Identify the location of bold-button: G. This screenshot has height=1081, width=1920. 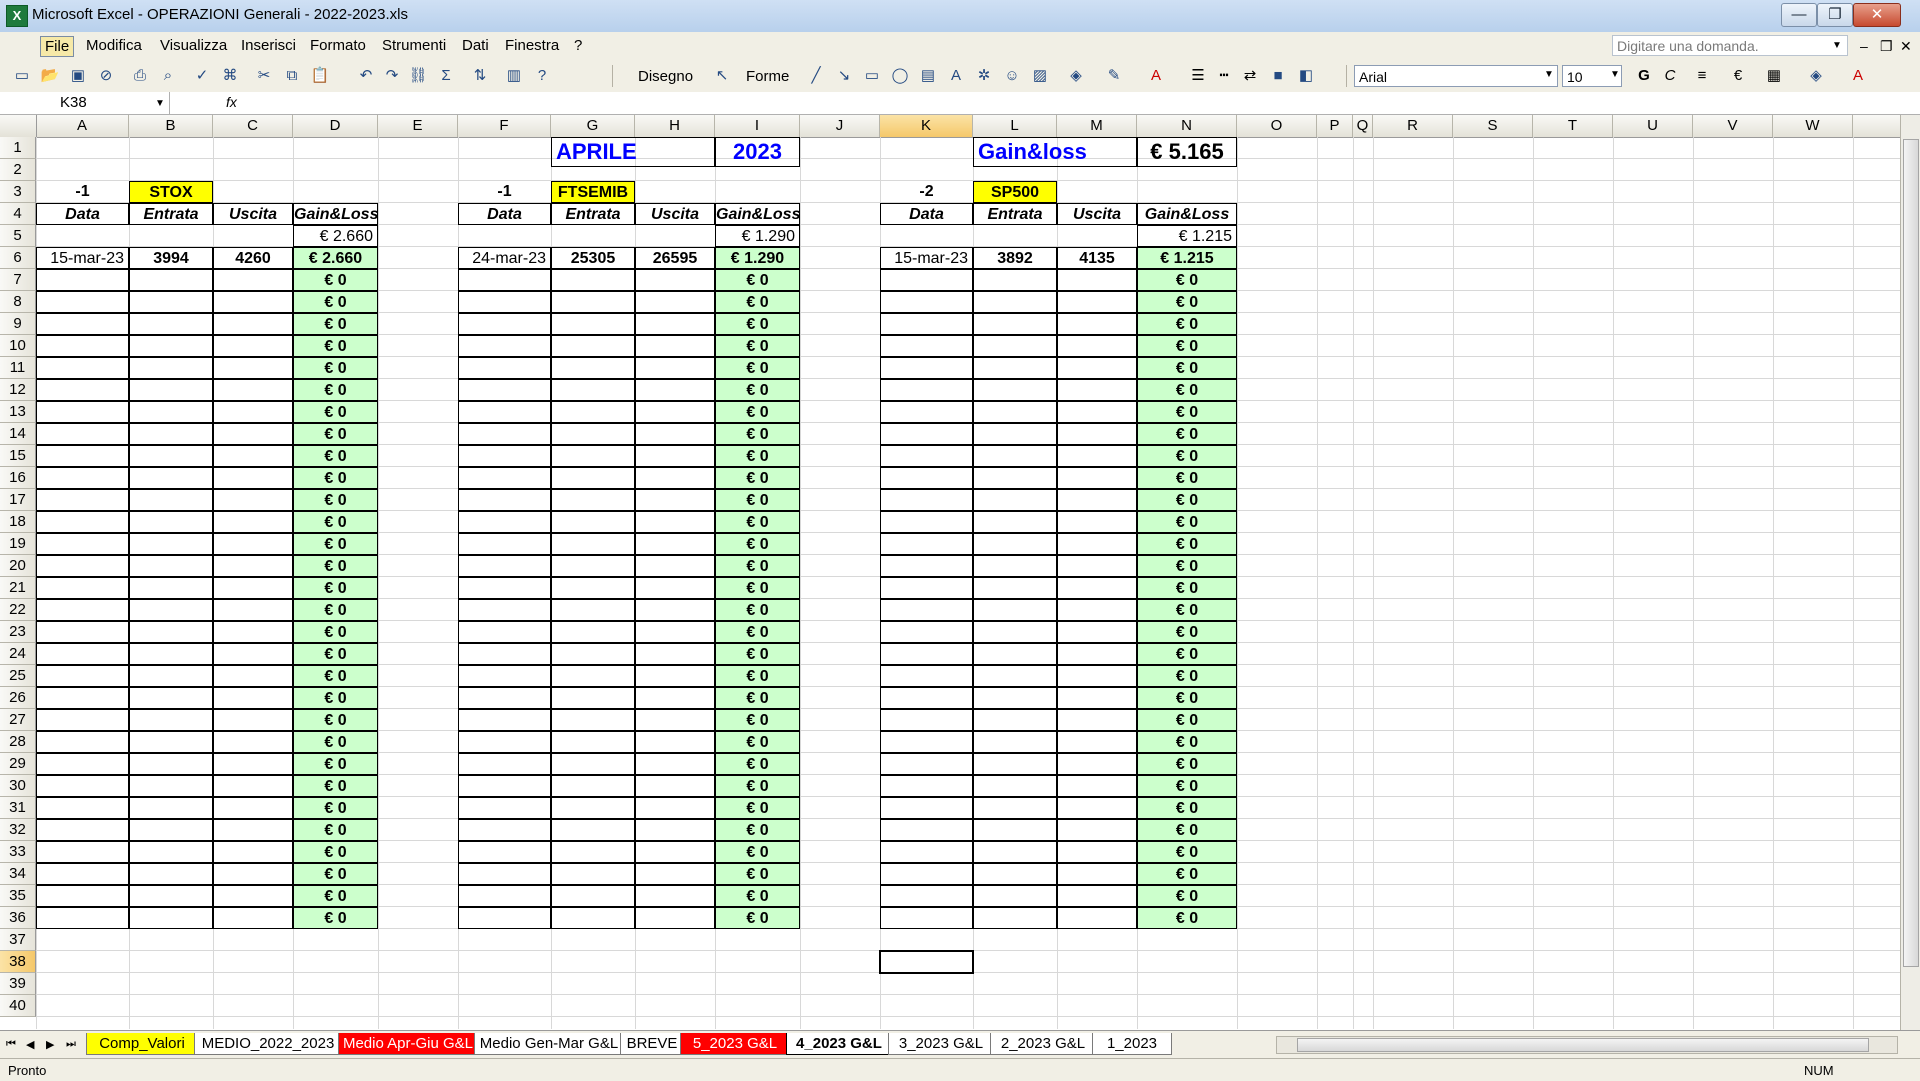
(1644, 76).